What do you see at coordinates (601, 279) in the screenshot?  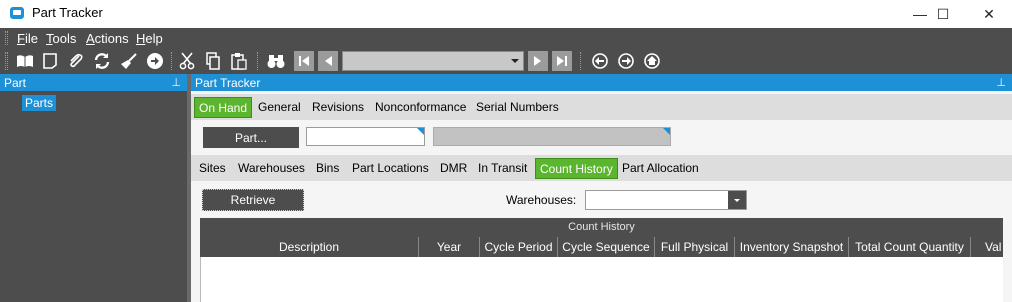 I see `grid-body` at bounding box center [601, 279].